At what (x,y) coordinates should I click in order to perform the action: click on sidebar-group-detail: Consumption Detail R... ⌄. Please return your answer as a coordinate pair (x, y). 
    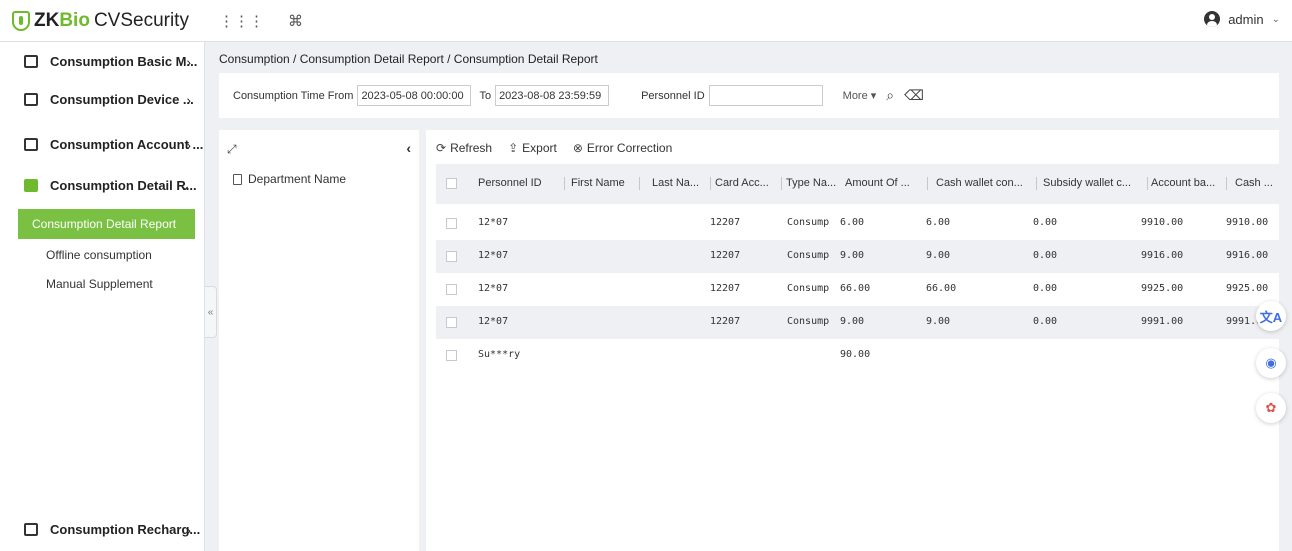
    Looking at the image, I should click on (102, 185).